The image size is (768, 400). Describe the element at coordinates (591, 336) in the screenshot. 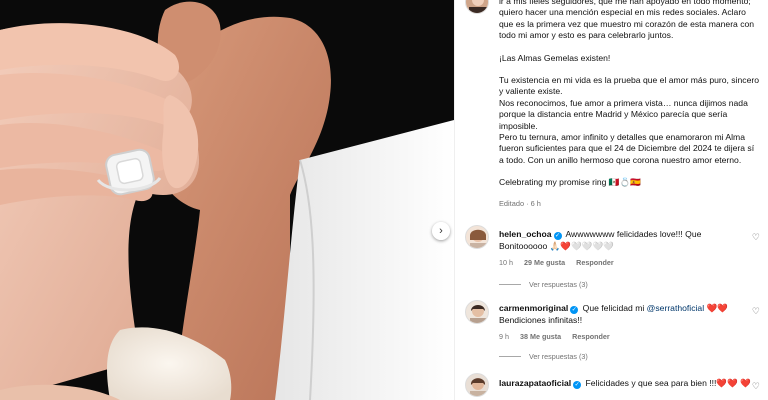

I see `comment-2-reply-button: Responder` at that location.